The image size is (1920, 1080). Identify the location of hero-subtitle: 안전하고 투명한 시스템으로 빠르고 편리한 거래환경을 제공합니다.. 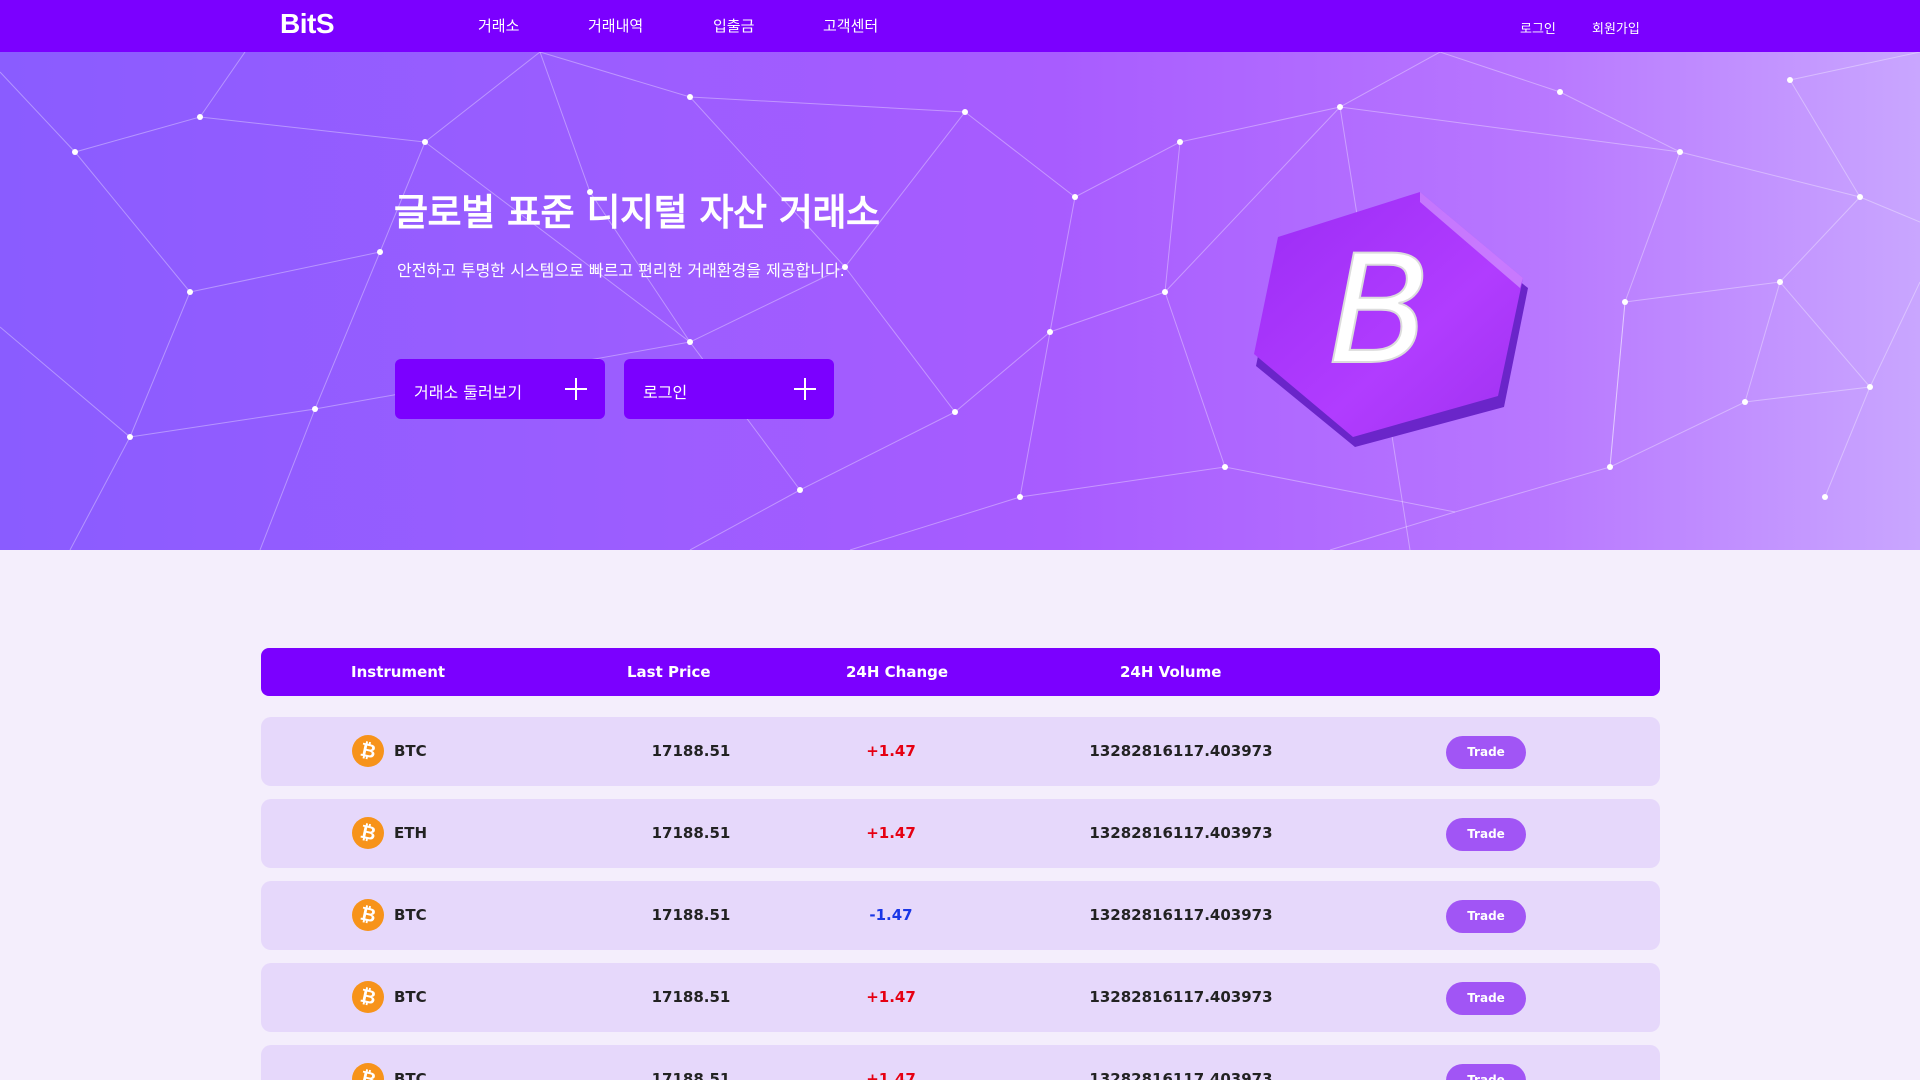
(621, 270).